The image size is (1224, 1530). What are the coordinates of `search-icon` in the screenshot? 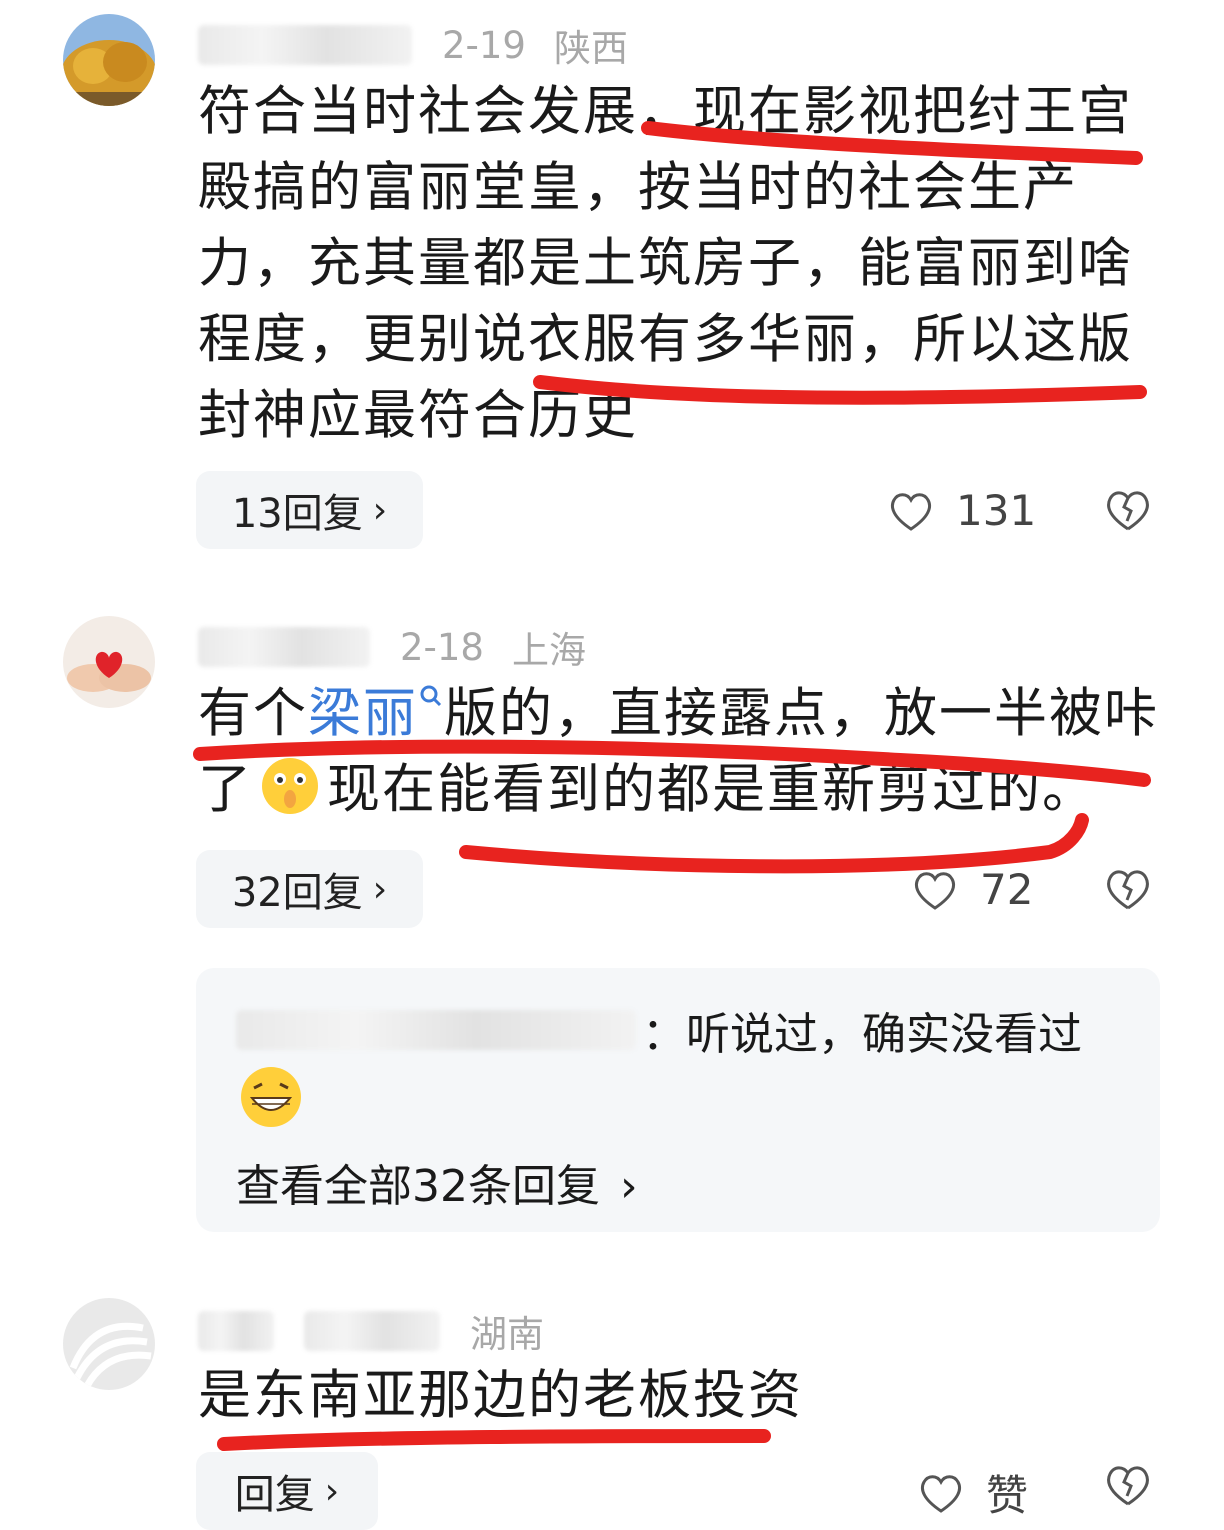 It's located at (431, 696).